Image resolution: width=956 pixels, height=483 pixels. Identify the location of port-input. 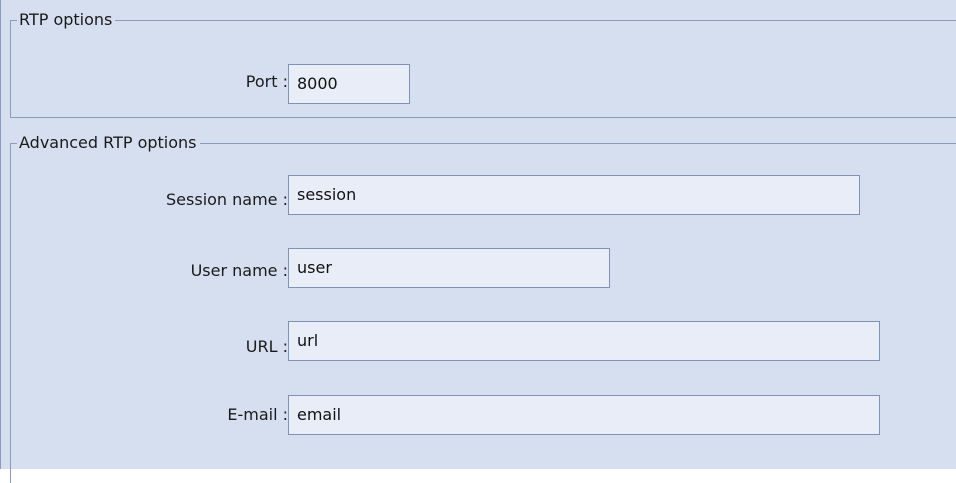
(349, 84).